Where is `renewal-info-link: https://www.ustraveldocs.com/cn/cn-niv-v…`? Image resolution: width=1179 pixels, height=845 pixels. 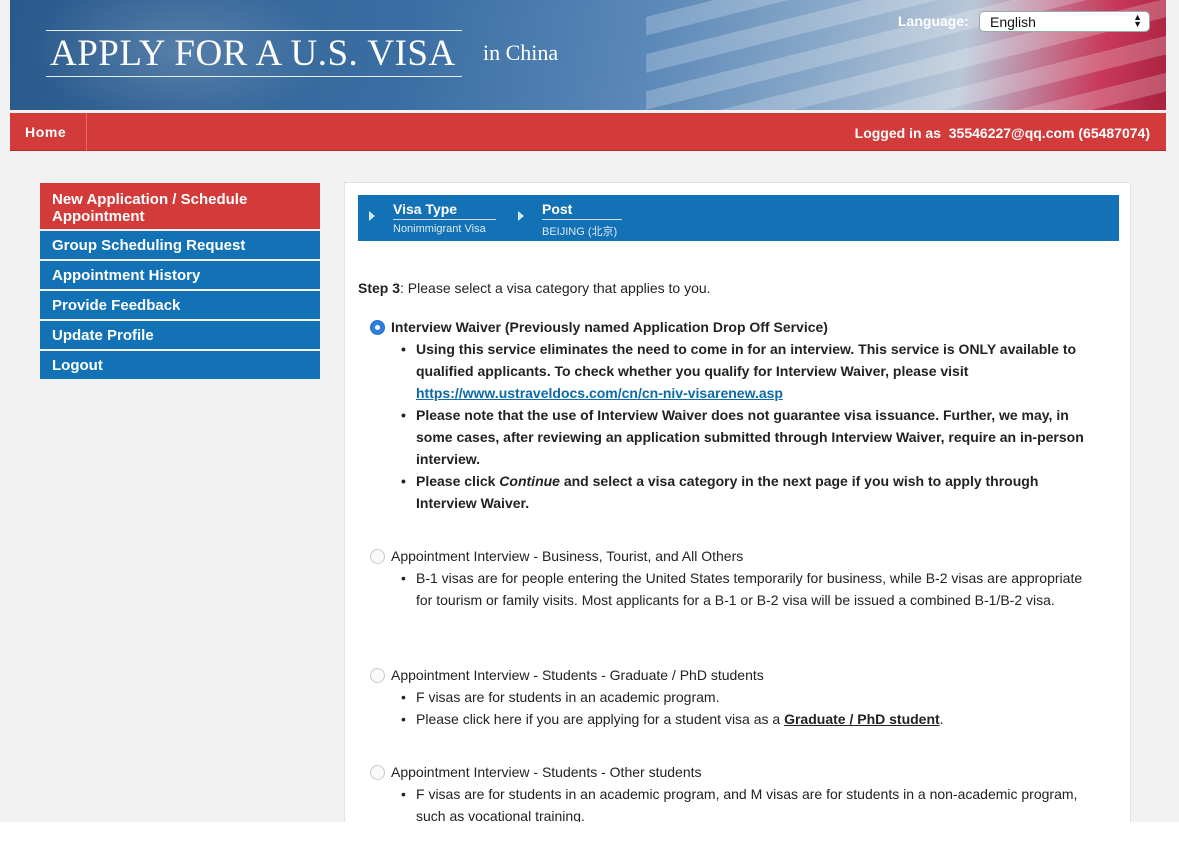
renewal-info-link: https://www.ustraveldocs.com/cn/cn-niv-v… is located at coordinates (599, 393).